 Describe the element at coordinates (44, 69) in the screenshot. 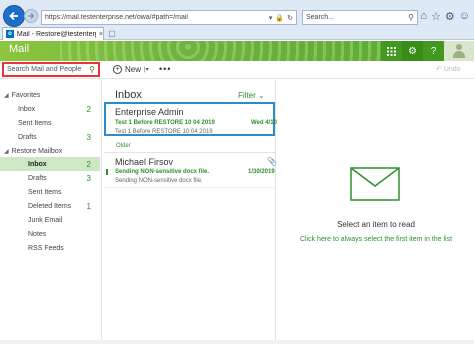

I see `mail-search-placeholder: Search Mail and People` at that location.